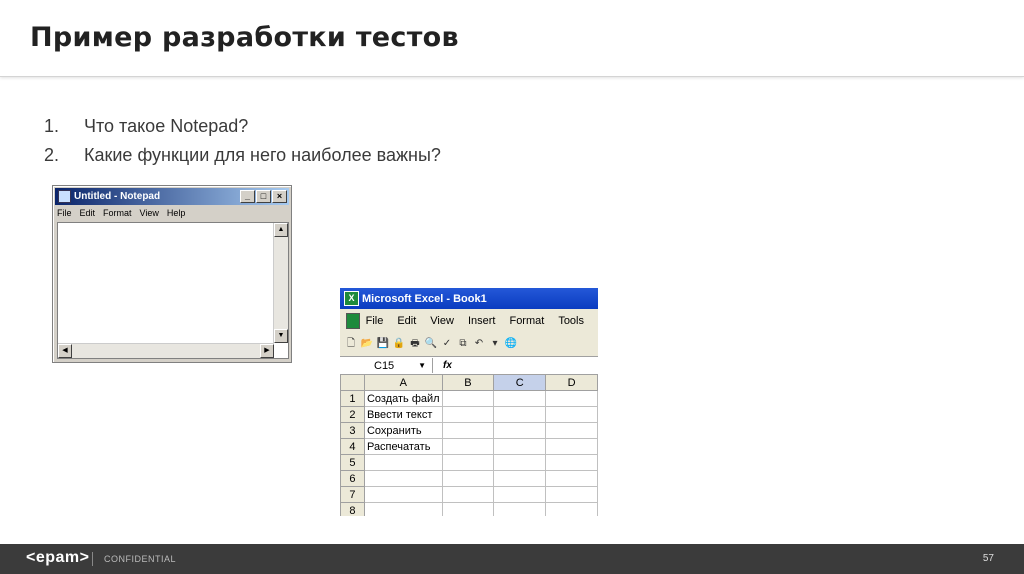  Describe the element at coordinates (352, 382) in the screenshot. I see `select-all-corner` at that location.